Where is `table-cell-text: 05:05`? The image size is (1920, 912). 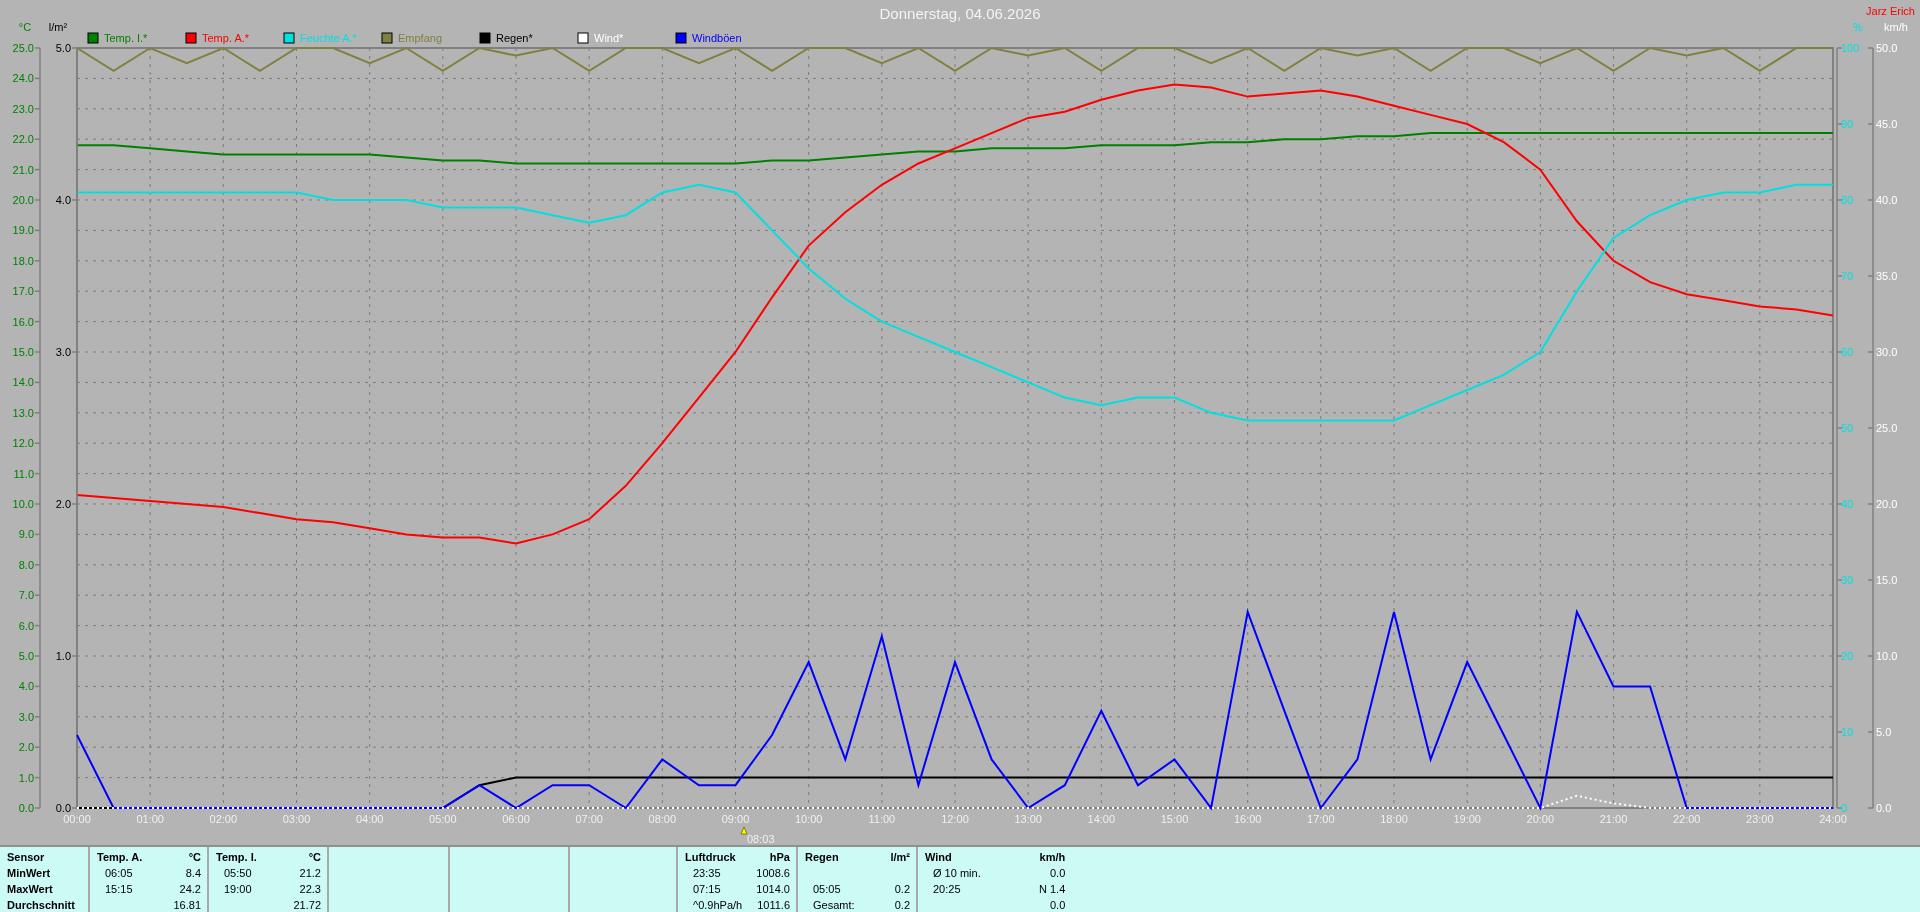 table-cell-text: 05:05 is located at coordinates (827, 889).